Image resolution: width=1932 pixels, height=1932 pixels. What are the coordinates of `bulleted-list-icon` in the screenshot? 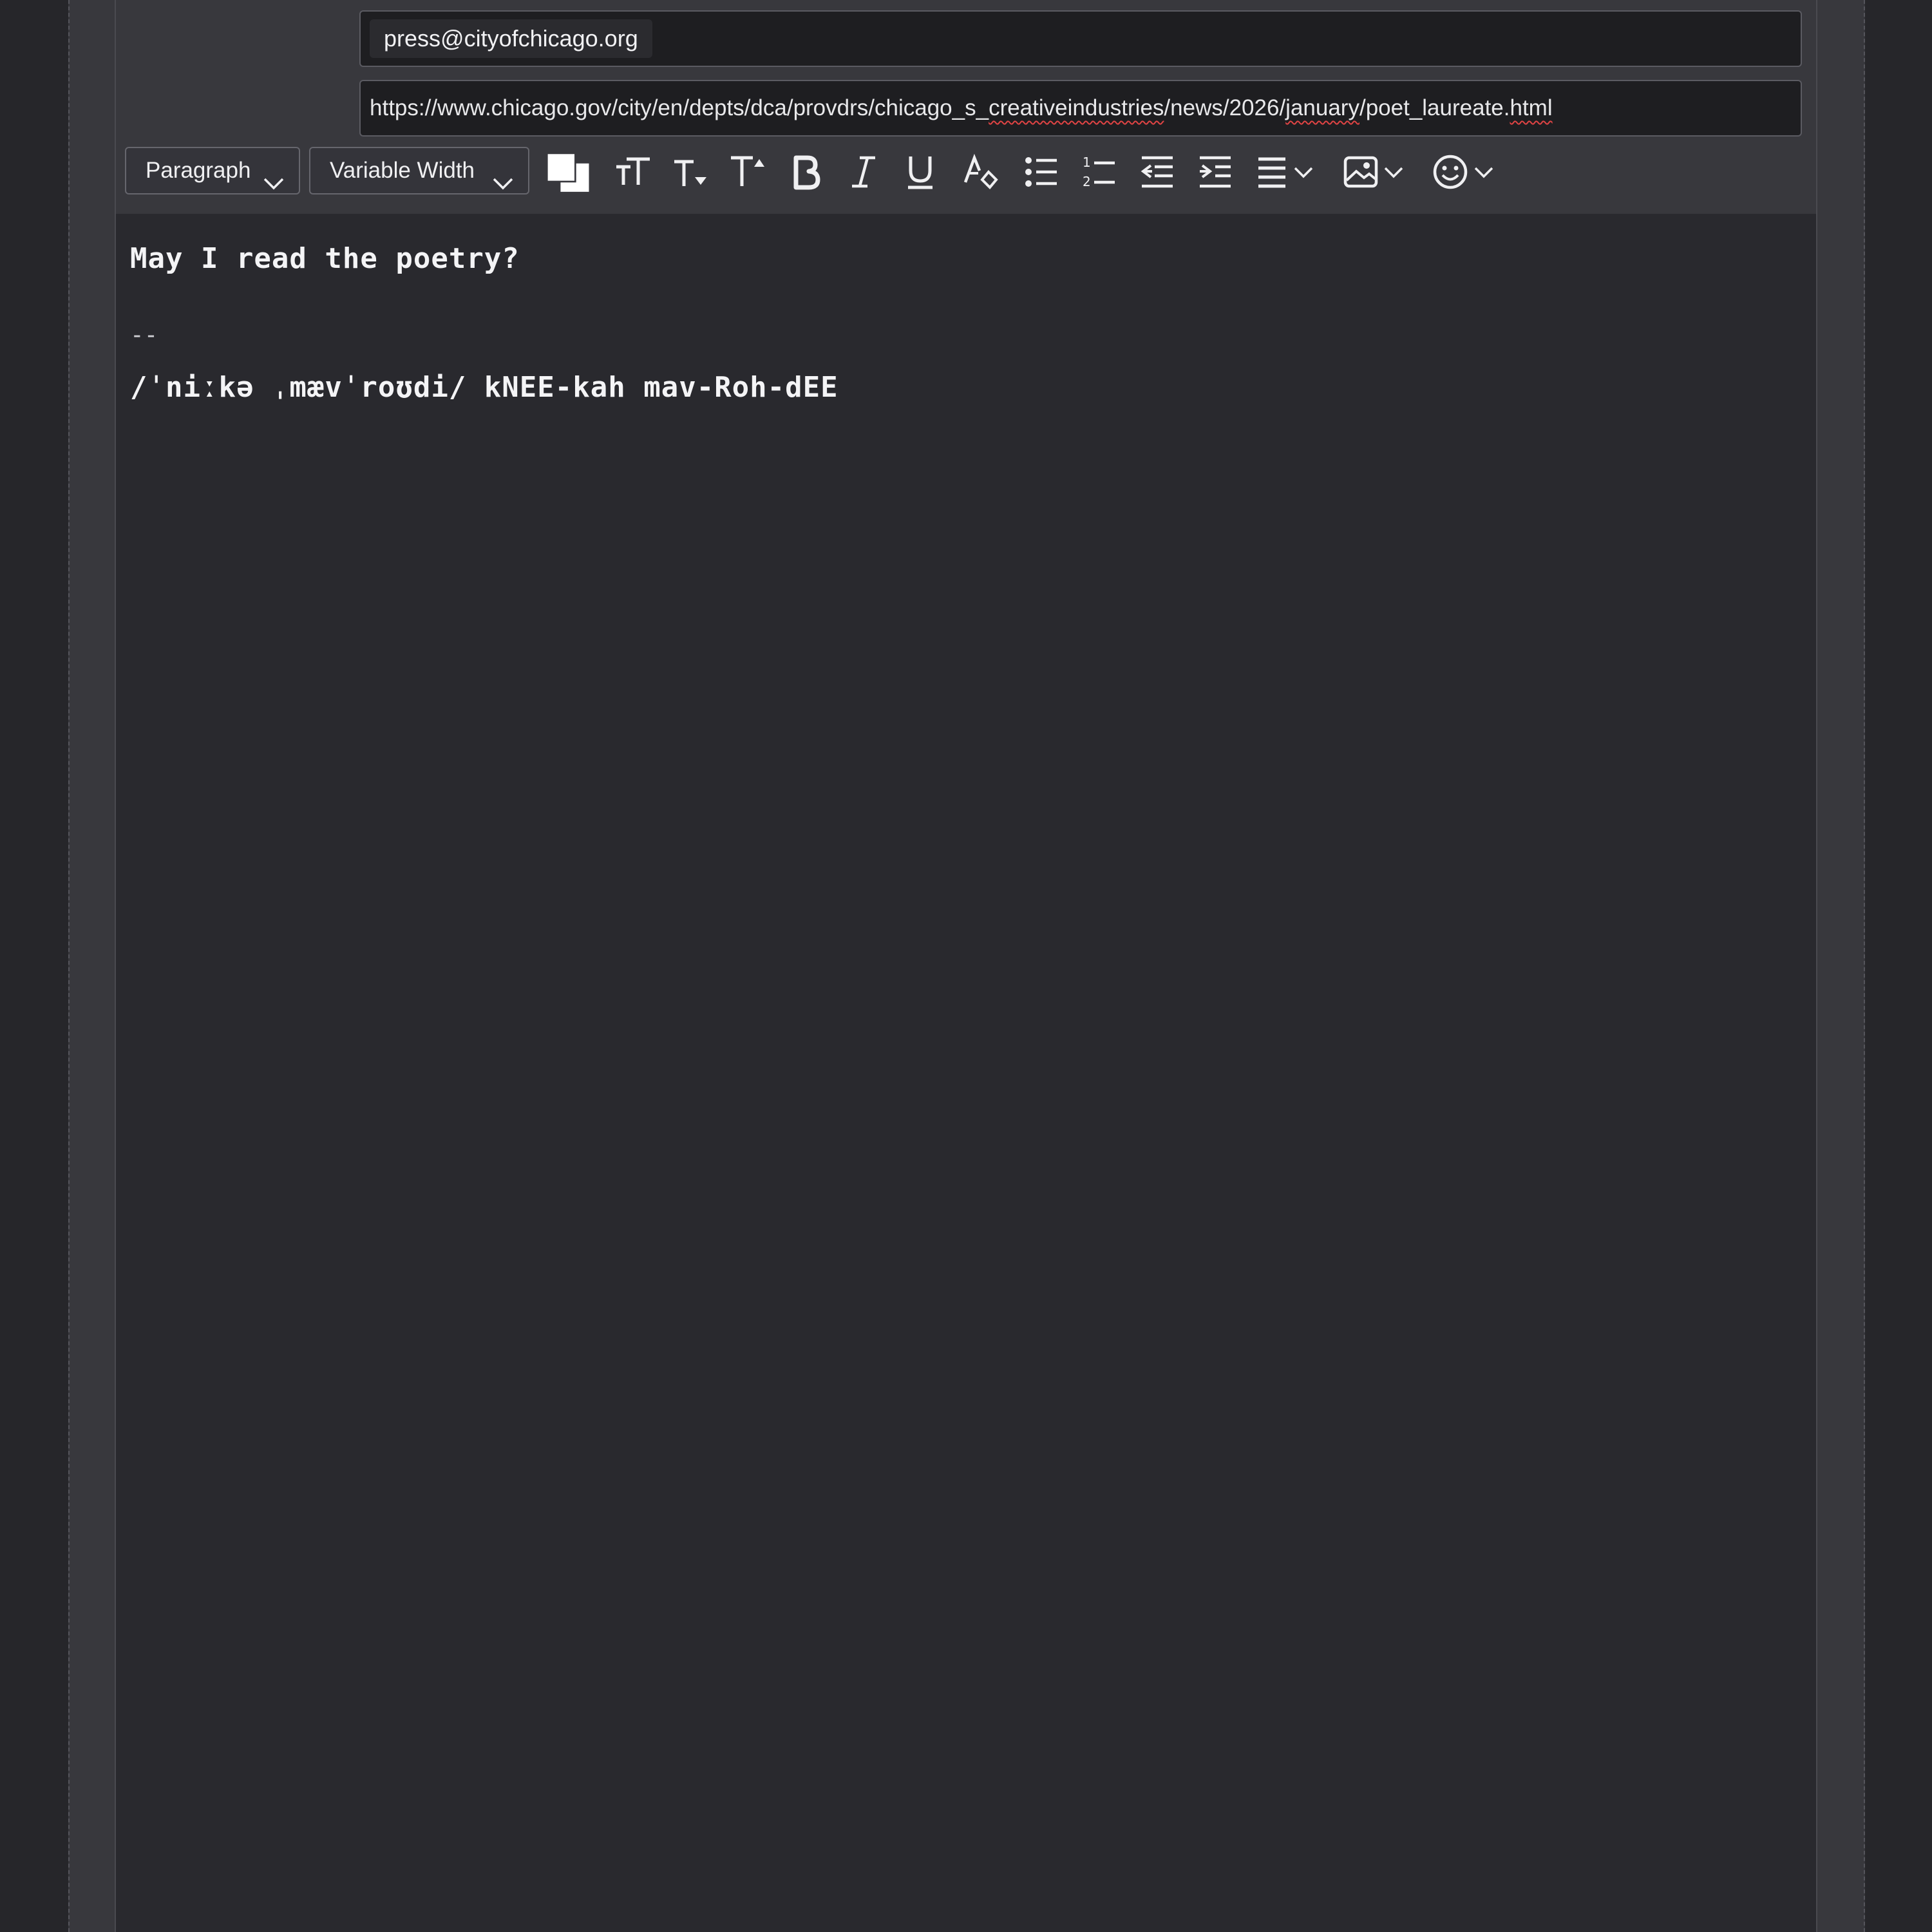 It's located at (1041, 172).